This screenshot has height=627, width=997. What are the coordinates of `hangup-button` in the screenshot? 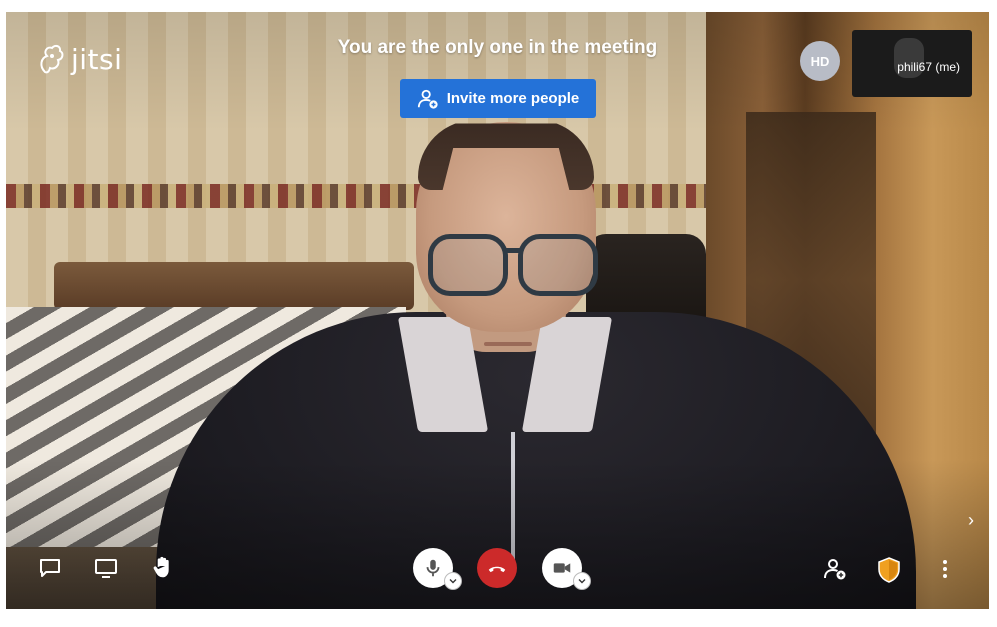 It's located at (497, 568).